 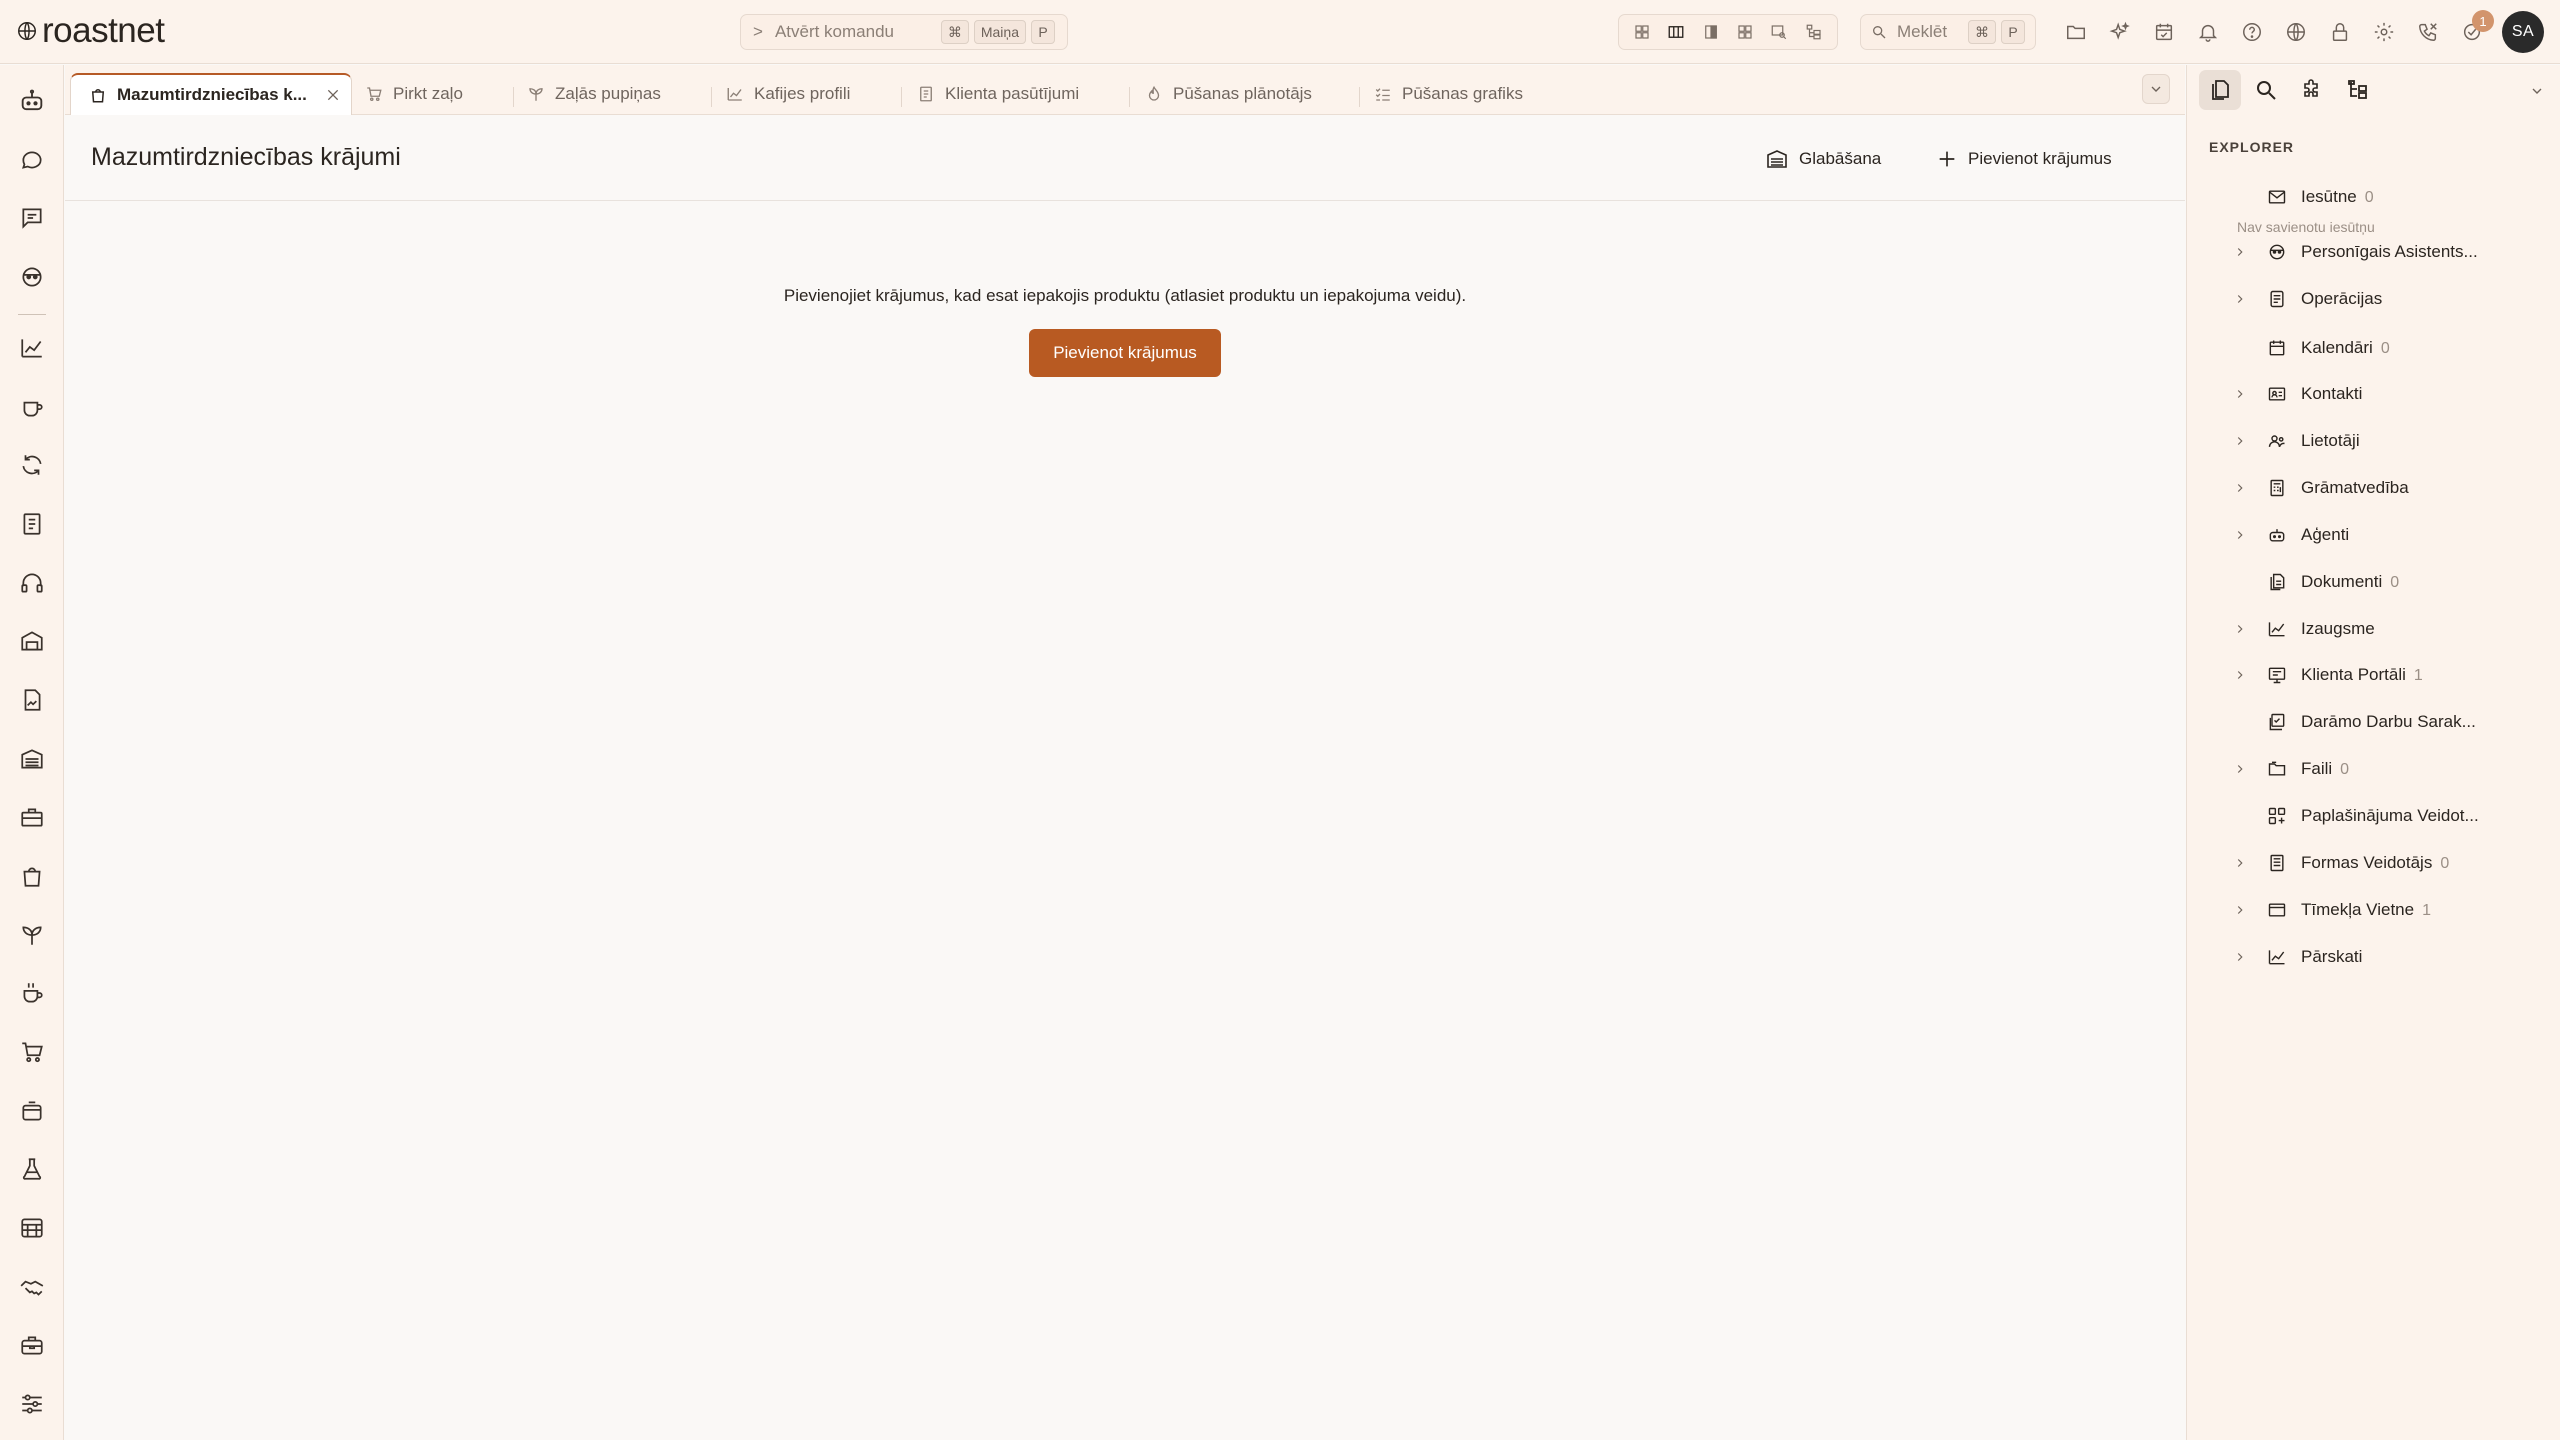 What do you see at coordinates (1947, 159) in the screenshot?
I see `plus-icon` at bounding box center [1947, 159].